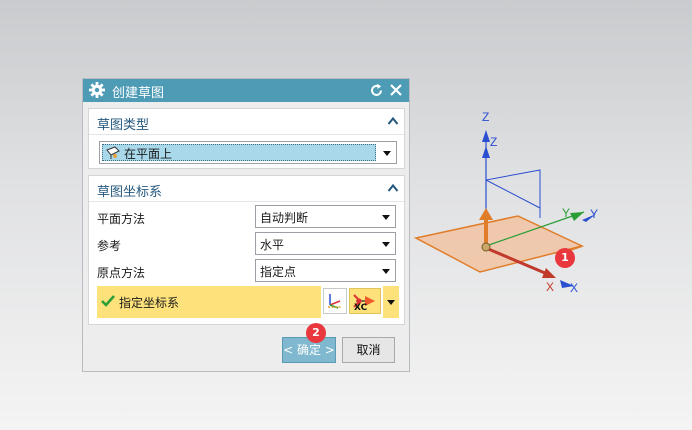  What do you see at coordinates (325, 270) in the screenshot?
I see `origin-method-select: 指定点` at bounding box center [325, 270].